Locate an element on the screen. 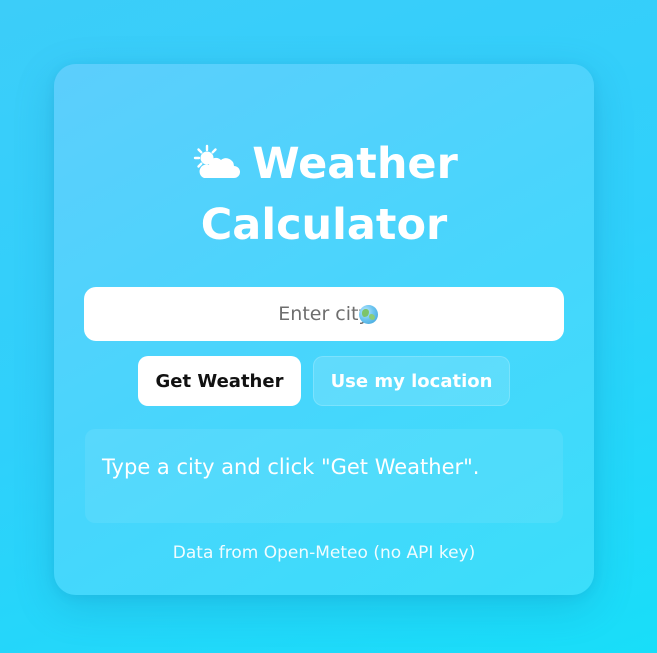 Image resolution: width=657 pixels, height=653 pixels. result-panel: Type a city and click "Get Weather". is located at coordinates (324, 476).